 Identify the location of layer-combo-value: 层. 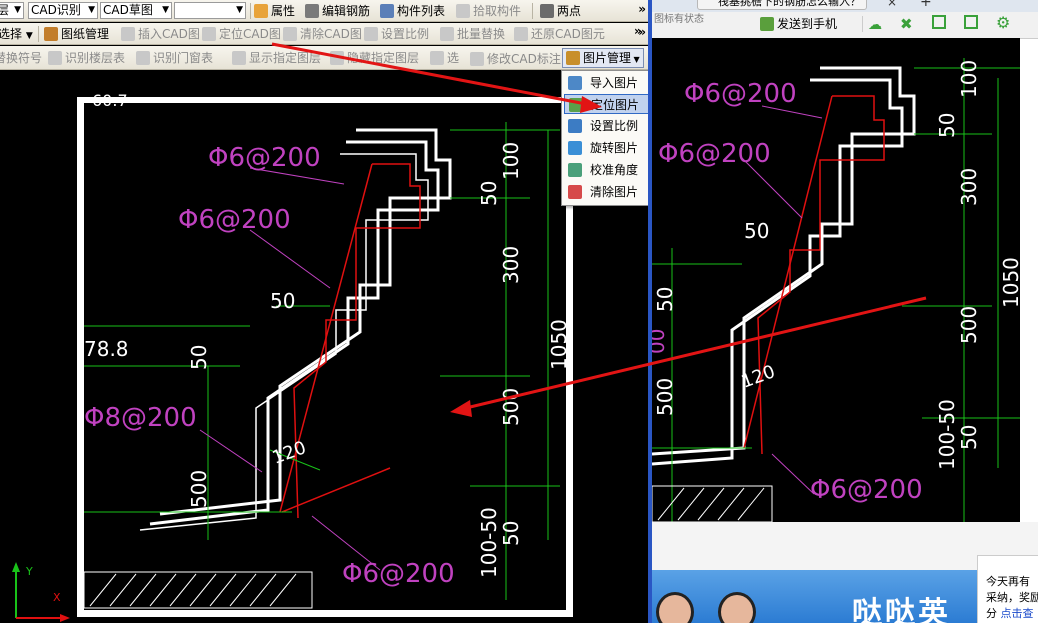
(5, 10).